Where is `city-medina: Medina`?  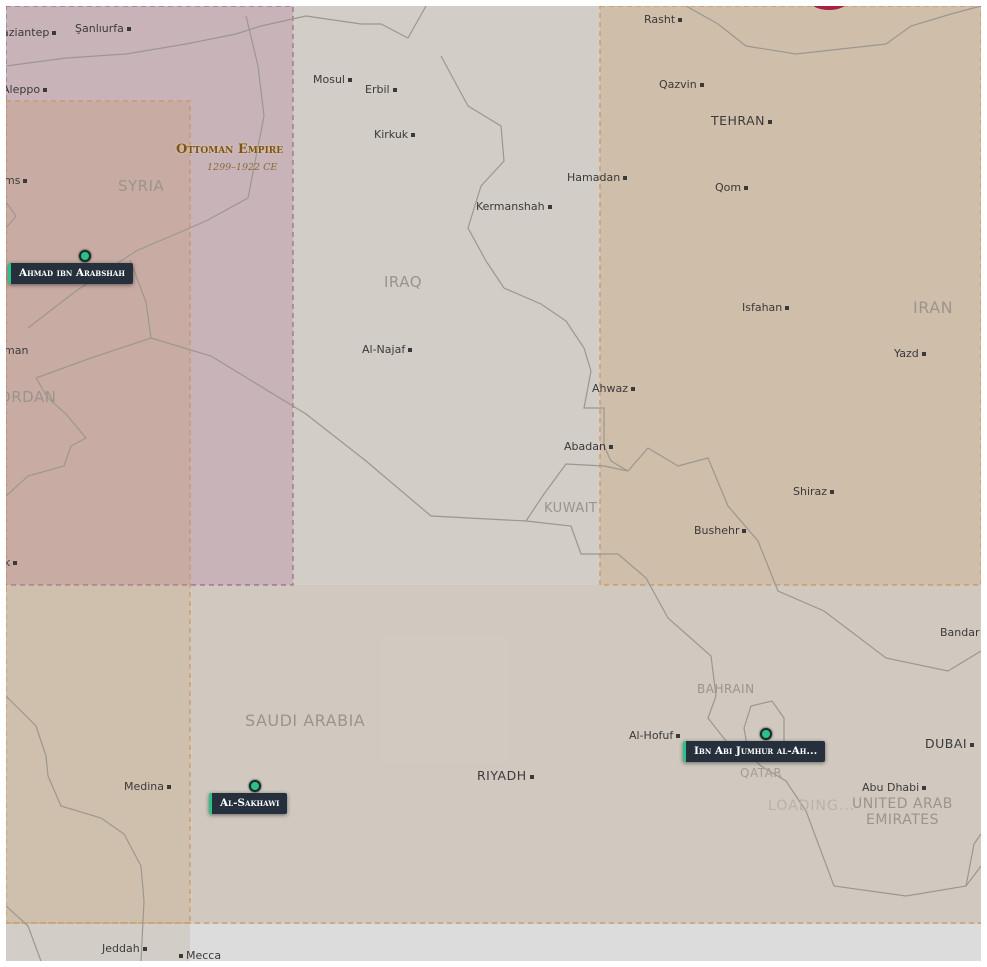
city-medina: Medina is located at coordinates (149, 786).